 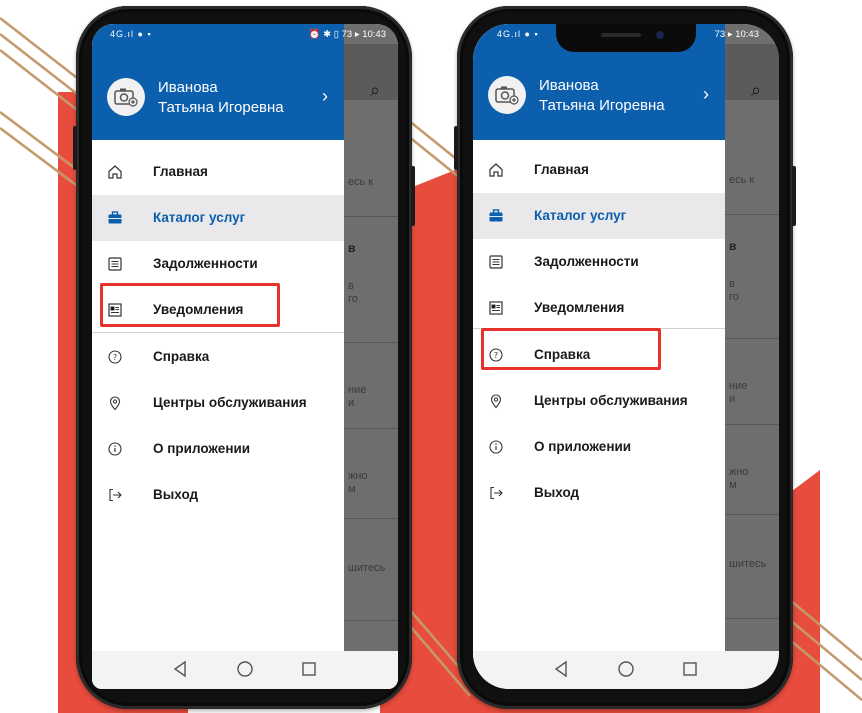 I want to click on status-bar: 4G.ıl ● ▪ ⏰ ✱ ▯ 73 ▸ 10:43, so click(x=245, y=34).